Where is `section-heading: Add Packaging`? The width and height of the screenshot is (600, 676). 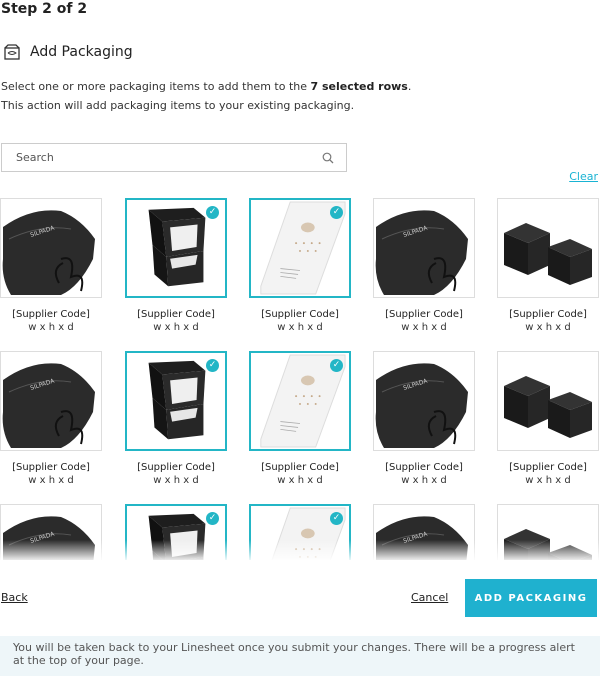 section-heading: Add Packaging is located at coordinates (68, 52).